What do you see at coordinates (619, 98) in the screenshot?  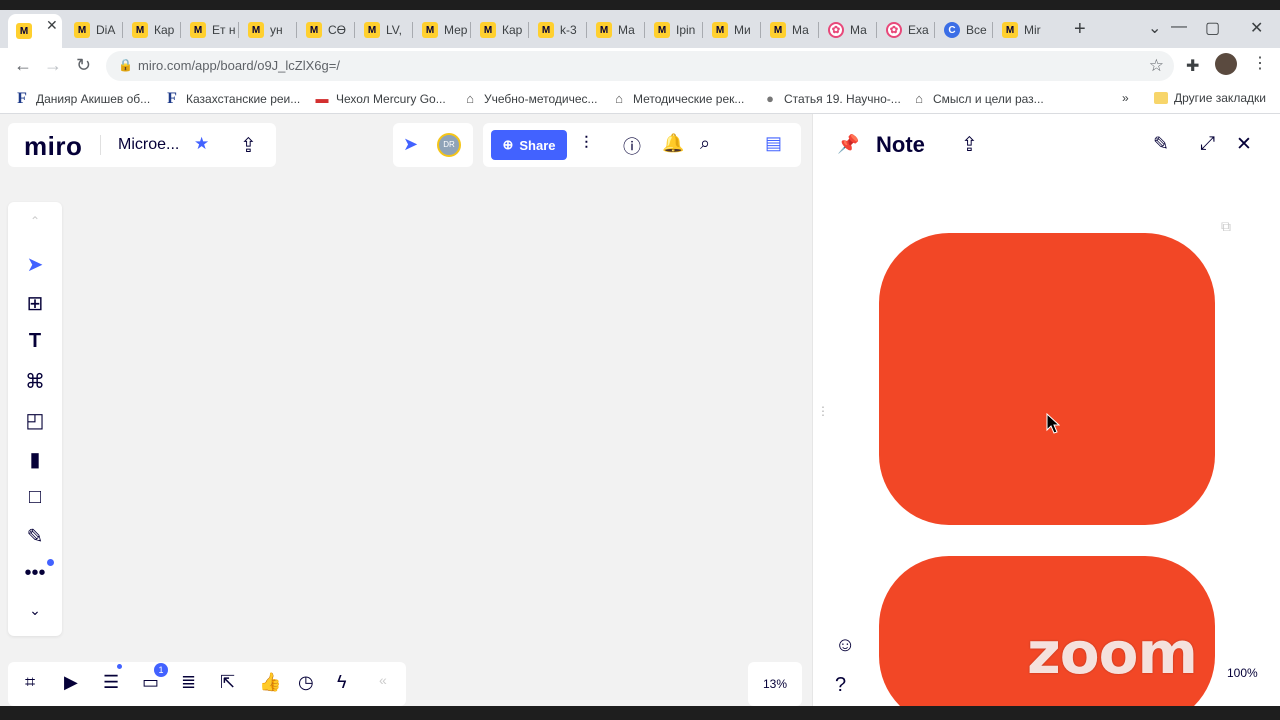 I see `bookmark-favicon-icon: ⌂` at bounding box center [619, 98].